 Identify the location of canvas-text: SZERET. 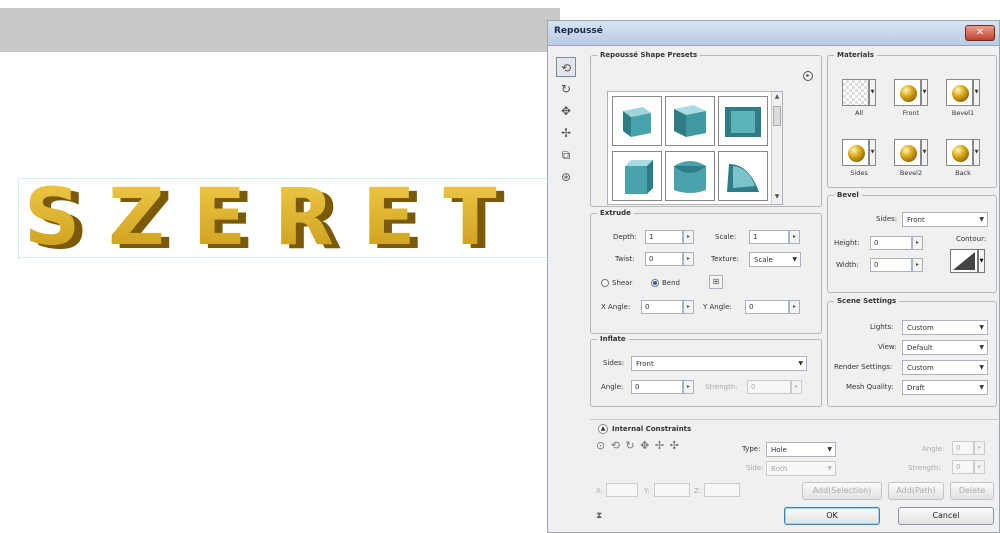
(274, 218).